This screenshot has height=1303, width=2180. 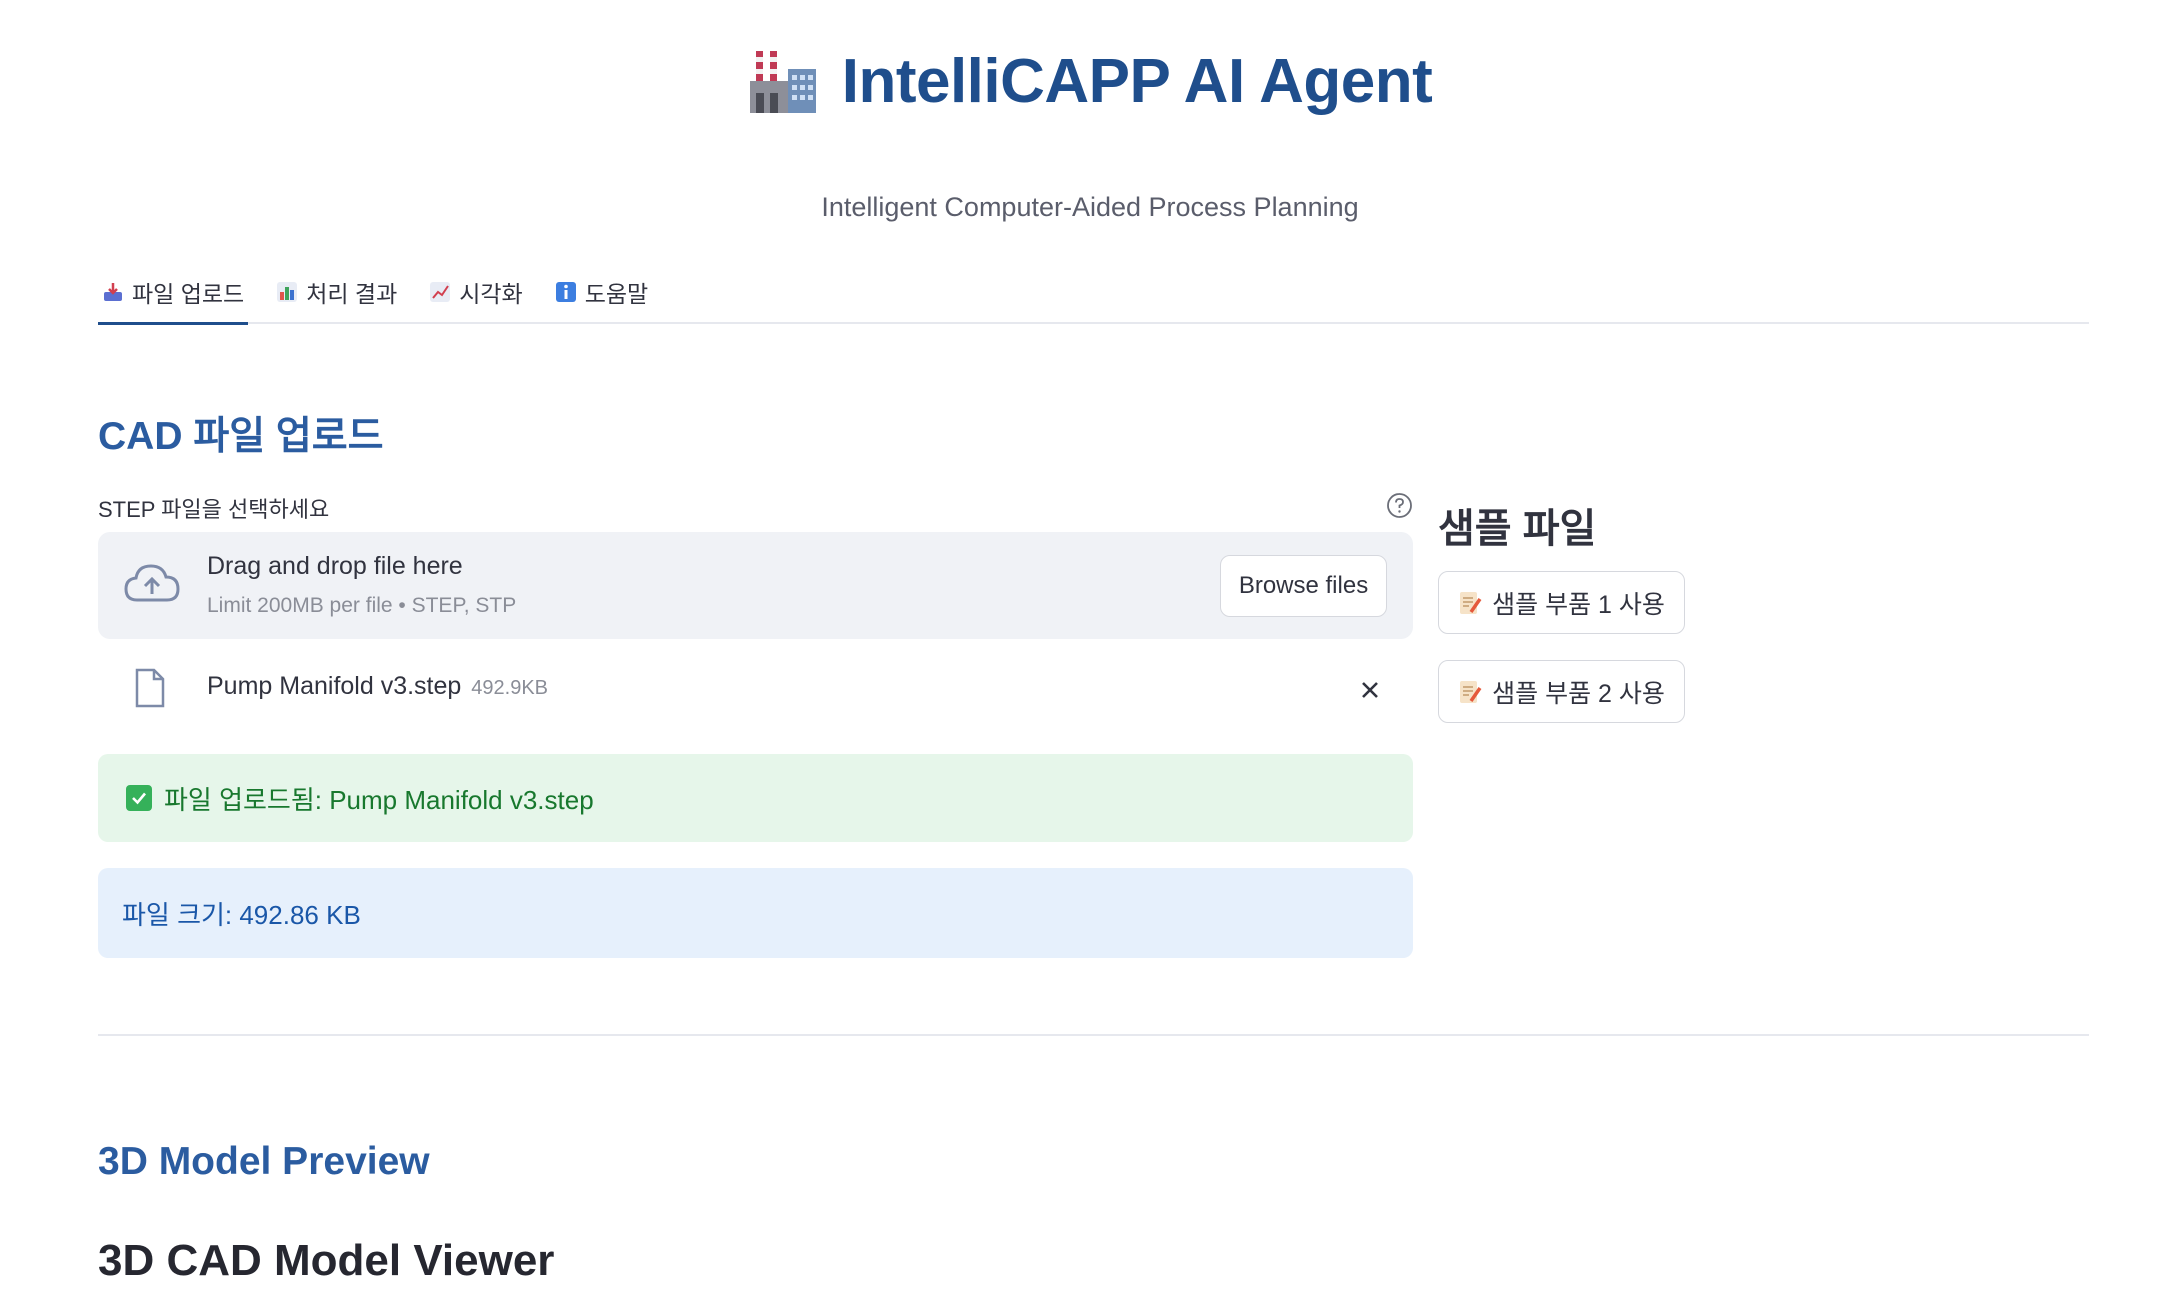 I want to click on tab-label: 처리 결과, so click(x=352, y=294).